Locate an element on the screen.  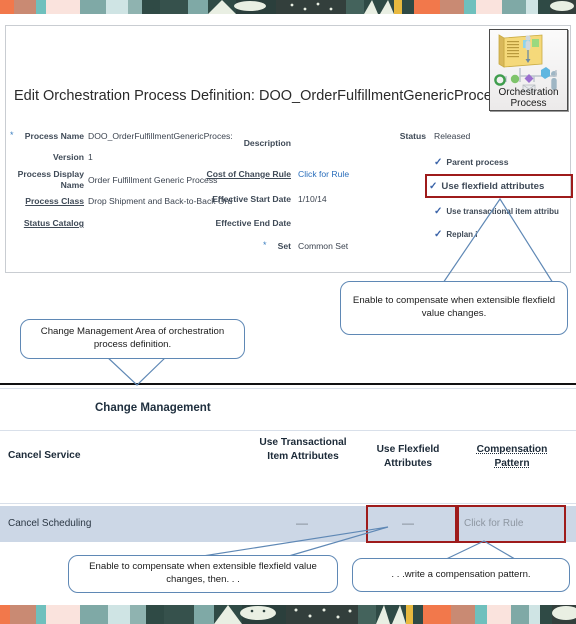
icon-caption-line1: Orchestration is located at coordinates (528, 92).